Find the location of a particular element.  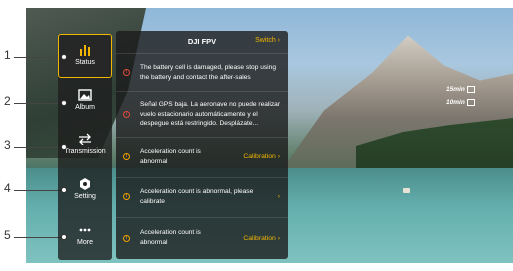

battery-icon is located at coordinates (470, 89).